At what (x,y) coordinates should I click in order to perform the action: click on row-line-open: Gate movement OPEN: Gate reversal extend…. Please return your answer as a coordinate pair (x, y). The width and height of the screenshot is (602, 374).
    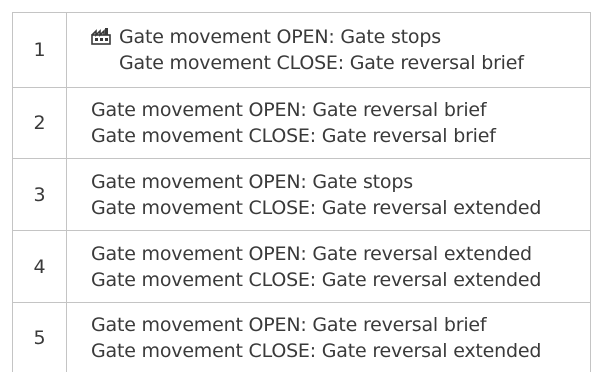
    Looking at the image, I should click on (311, 253).